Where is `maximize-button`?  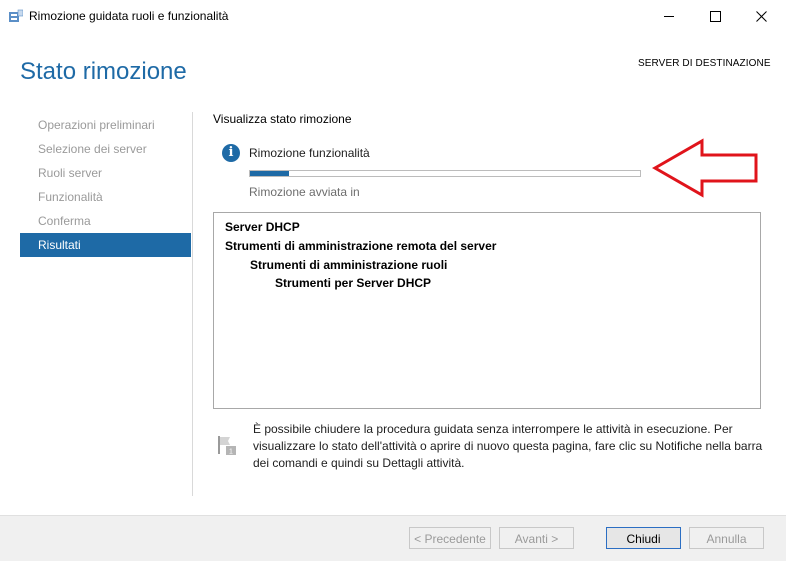
maximize-button is located at coordinates (715, 16).